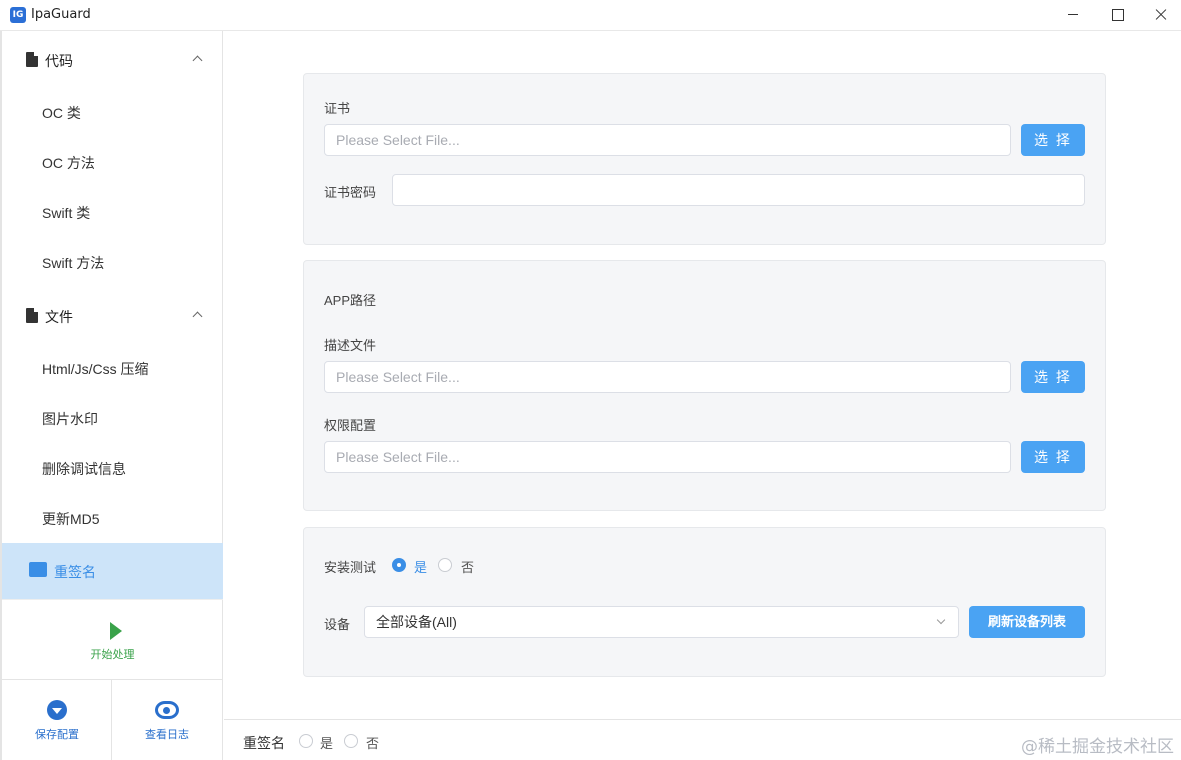 Image resolution: width=1181 pixels, height=760 pixels. What do you see at coordinates (68, 163) in the screenshot?
I see `sidebar-item-label: OC 方法` at bounding box center [68, 163].